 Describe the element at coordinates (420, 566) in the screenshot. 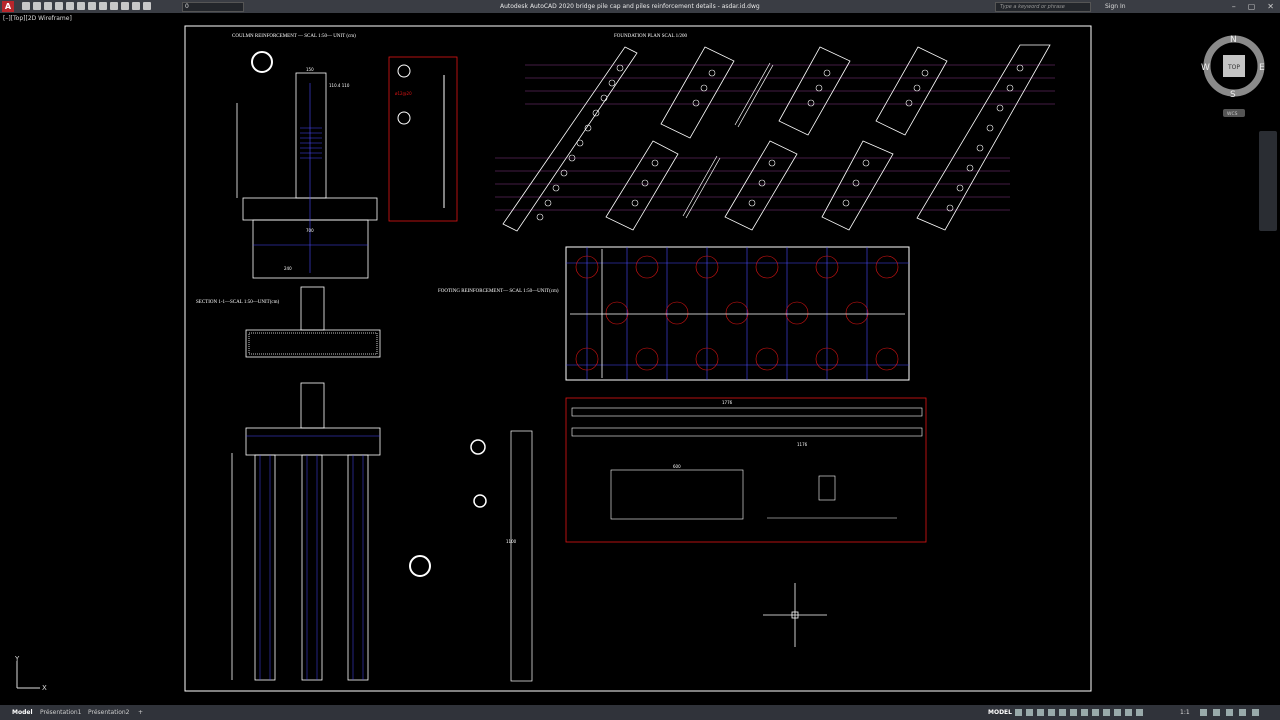

I see `pile-section-circle` at that location.